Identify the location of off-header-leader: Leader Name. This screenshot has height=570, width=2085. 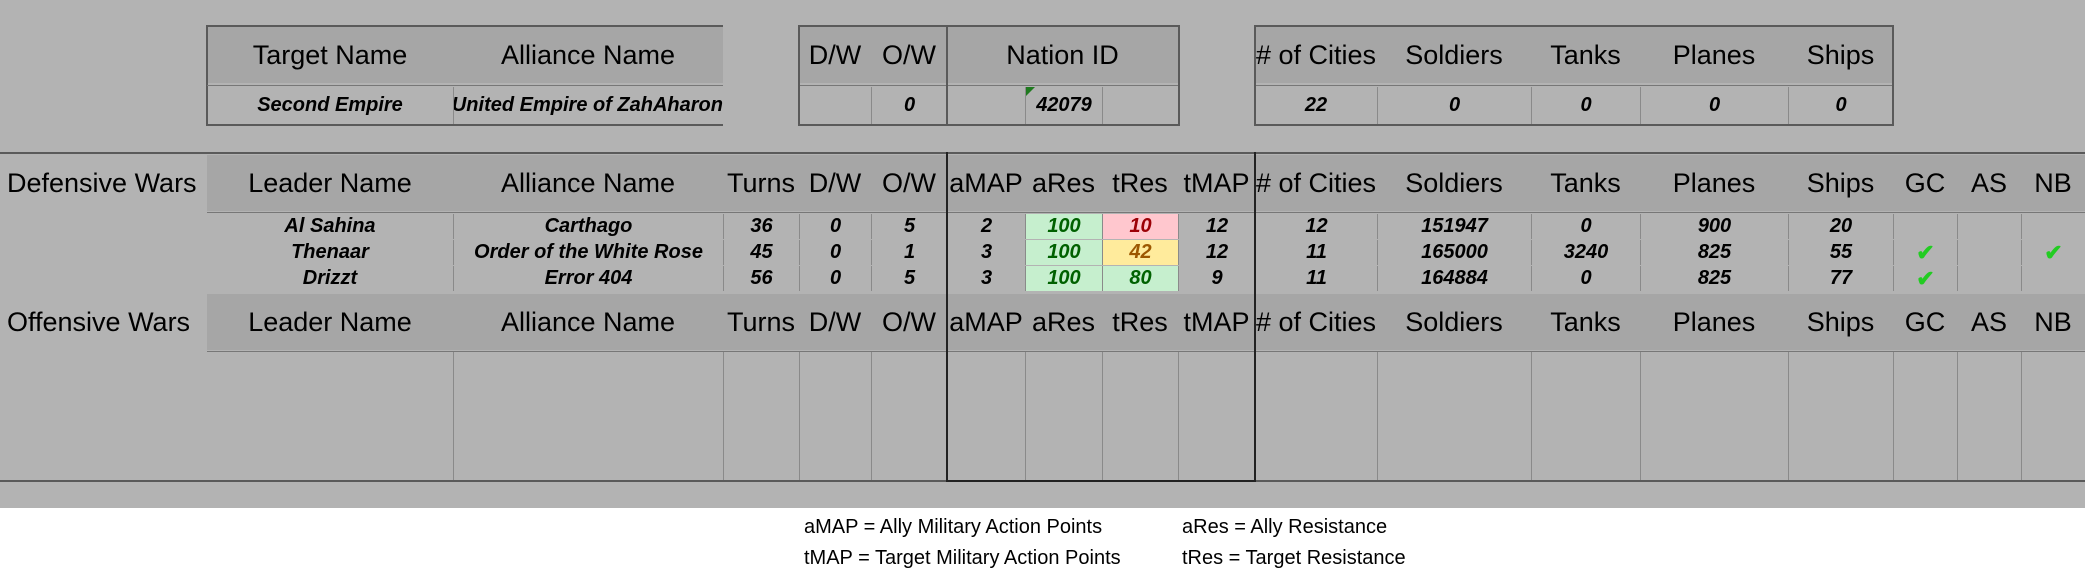
(330, 322).